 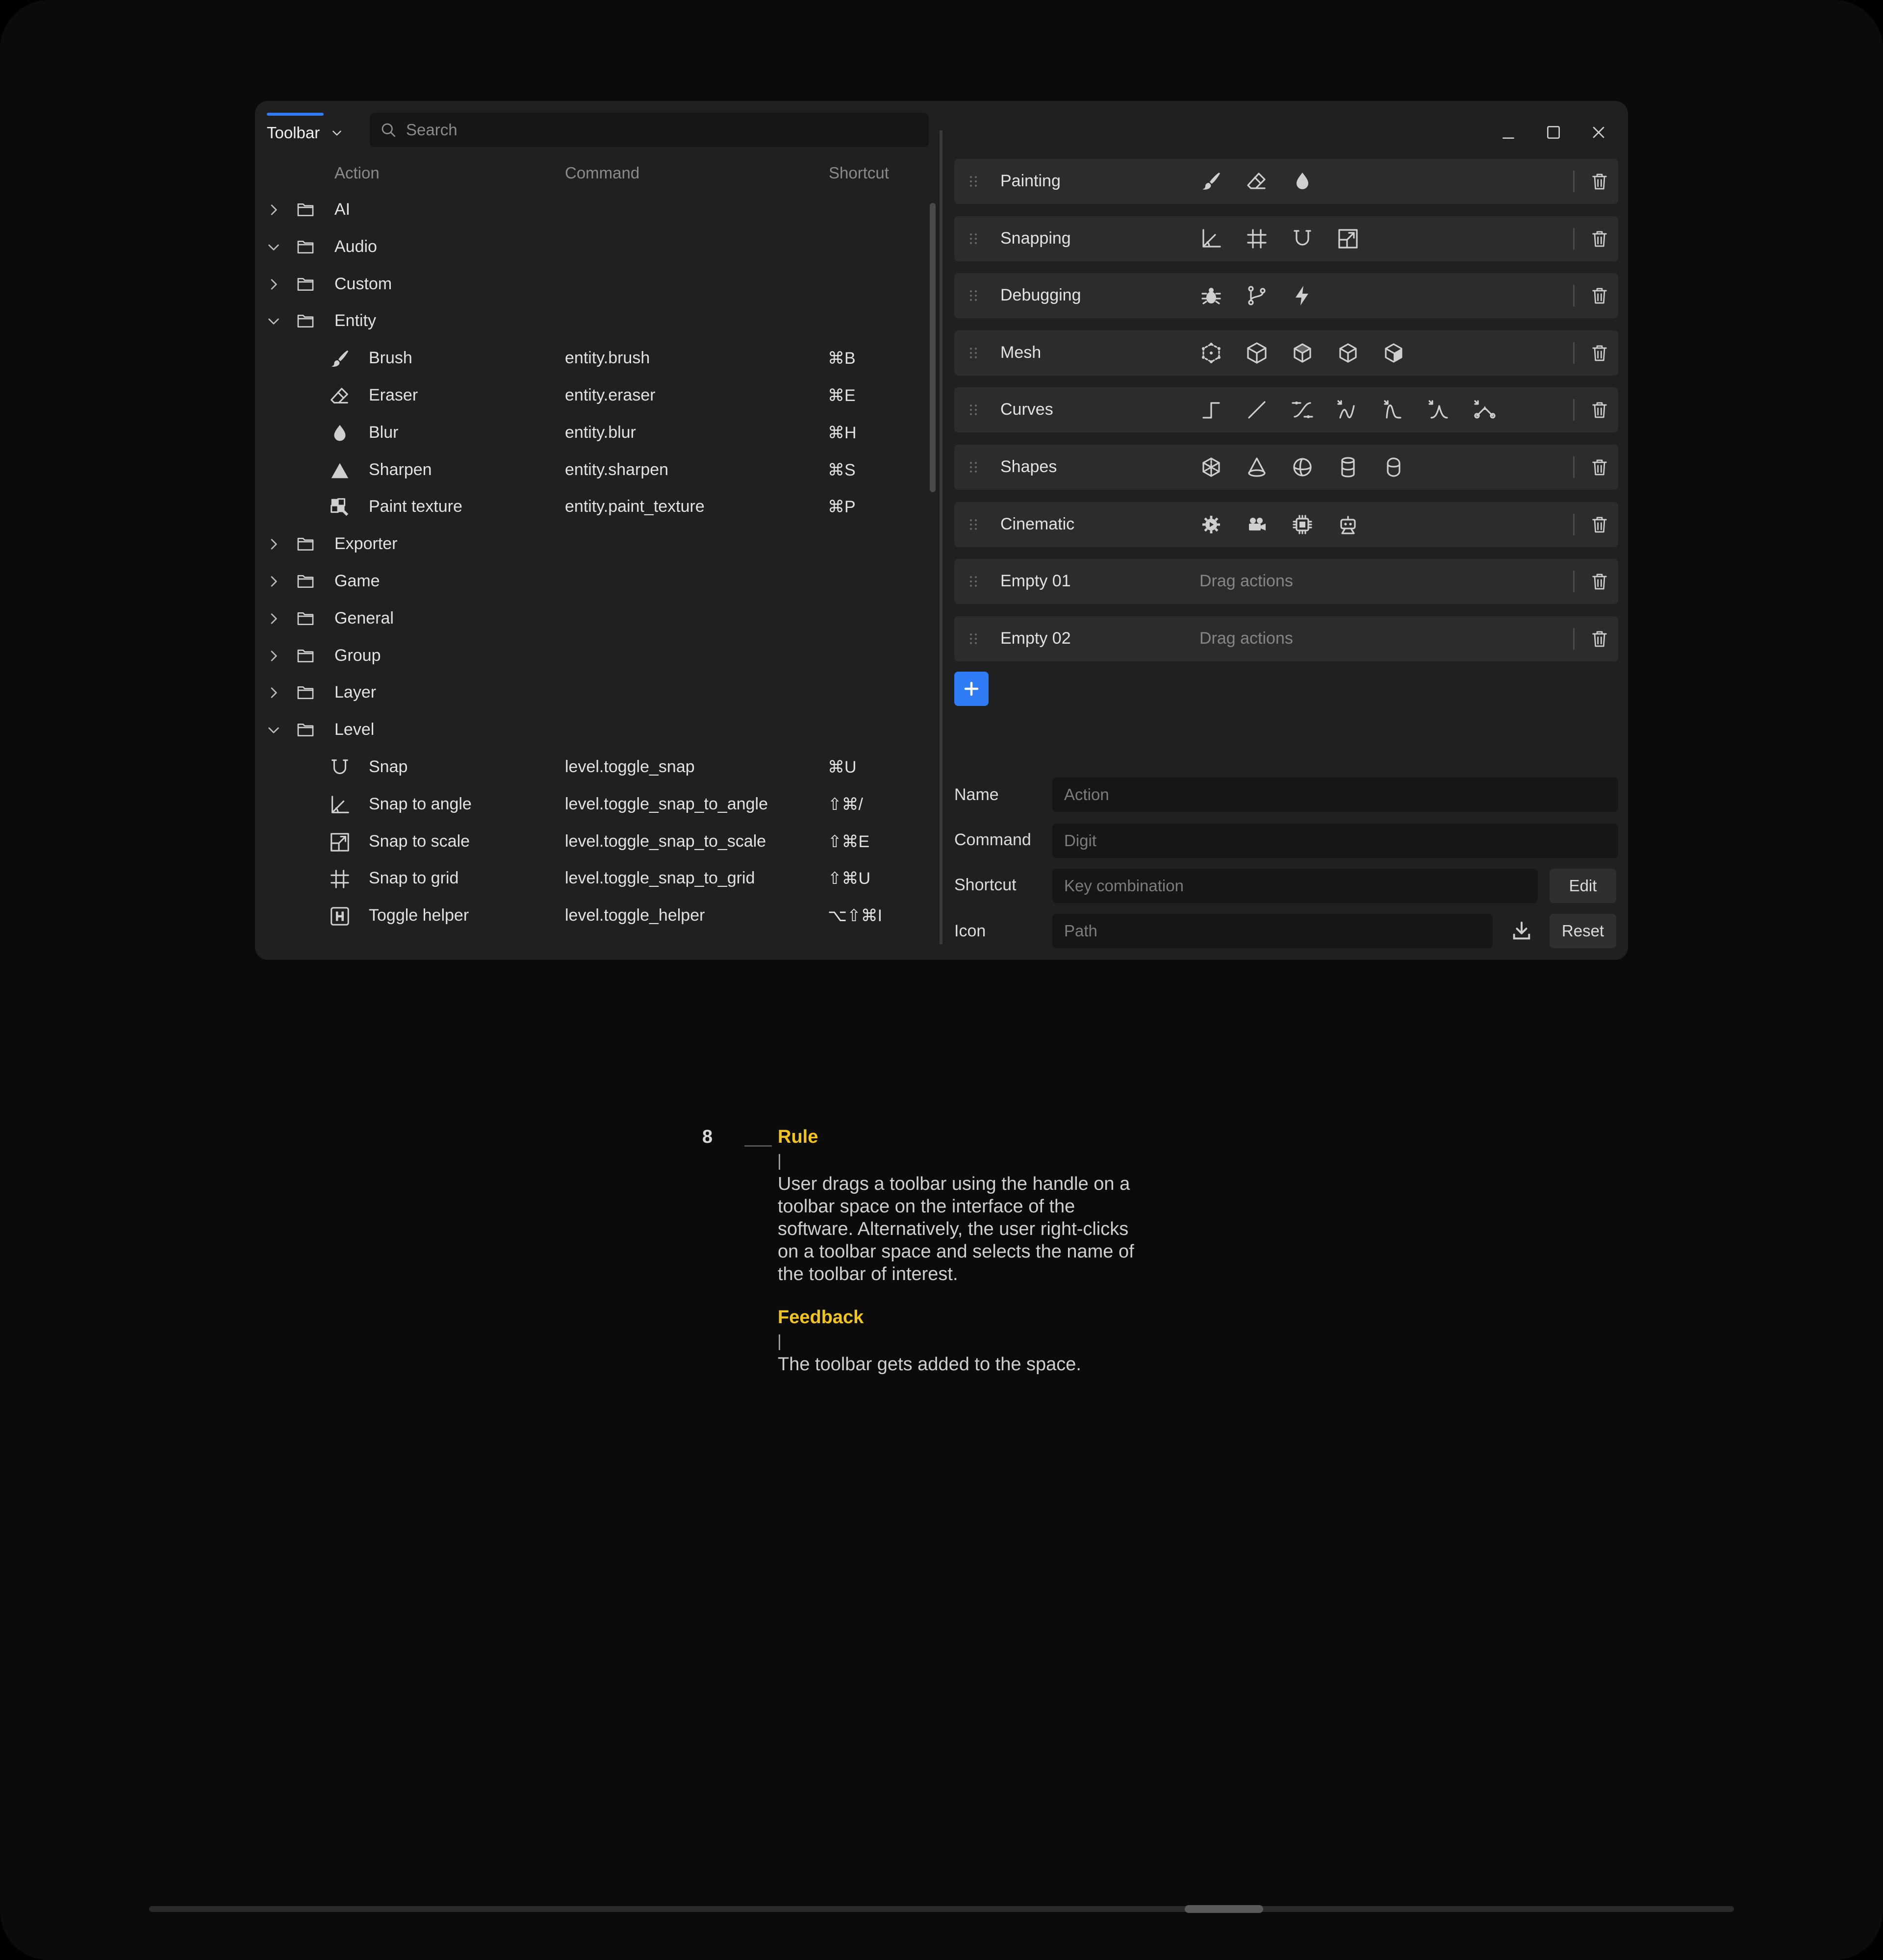 What do you see at coordinates (1302, 295) in the screenshot?
I see `lightning-icon` at bounding box center [1302, 295].